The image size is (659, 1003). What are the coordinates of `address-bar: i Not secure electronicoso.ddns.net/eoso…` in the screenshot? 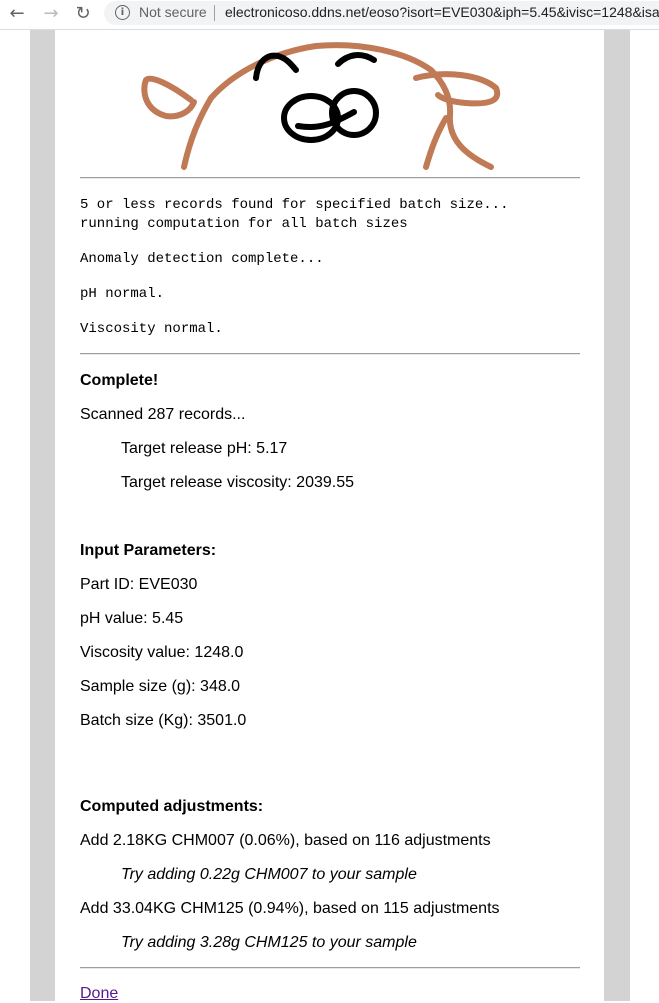 It's located at (381, 13).